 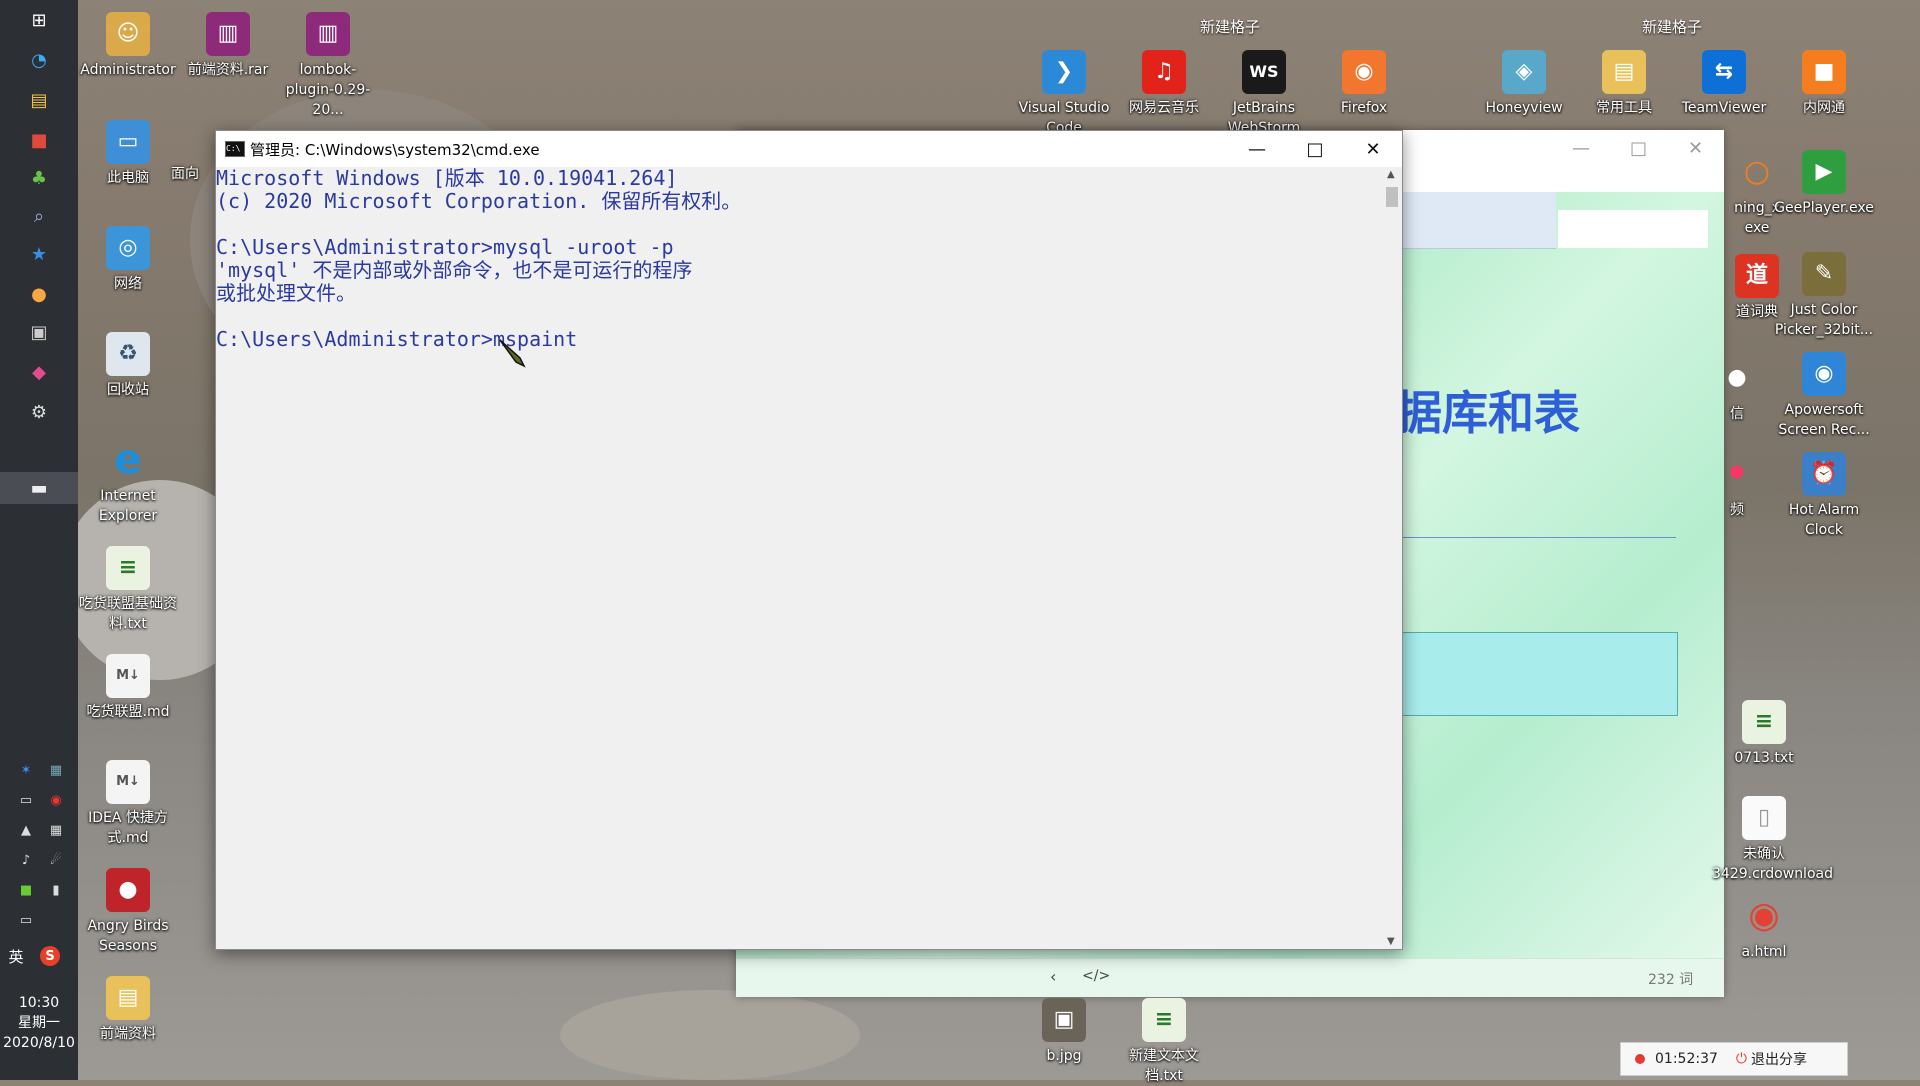 What do you see at coordinates (39, 294) in the screenshot?
I see `chat-app-icon: ●` at bounding box center [39, 294].